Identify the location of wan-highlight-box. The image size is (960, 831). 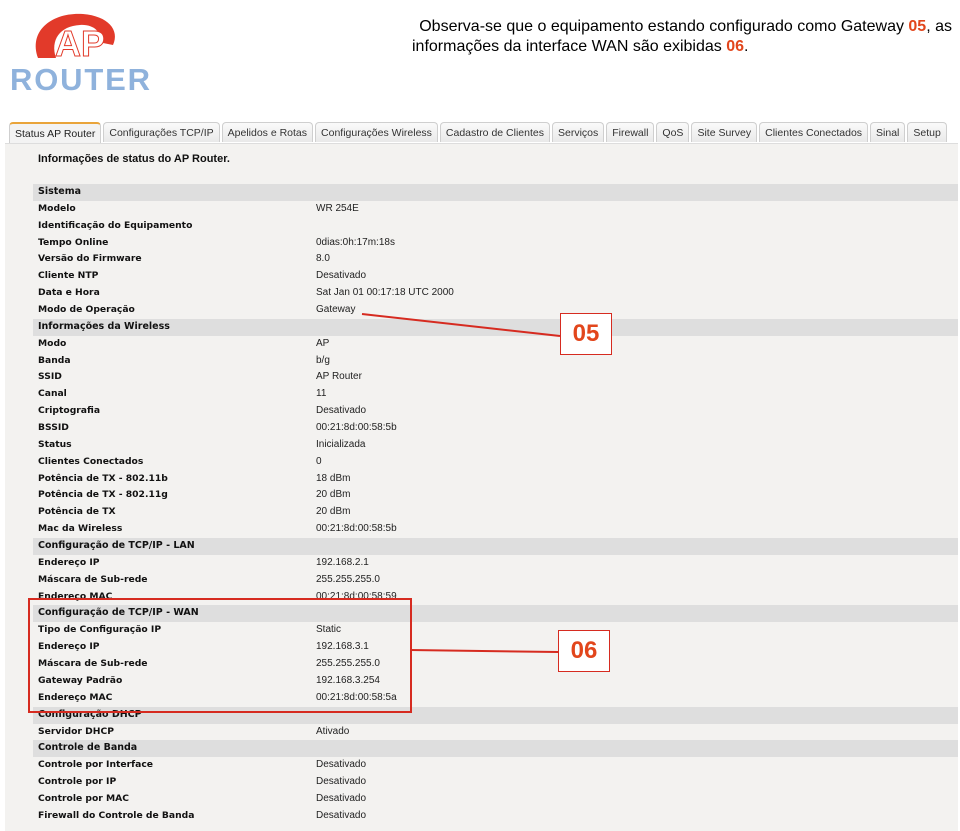
(220, 655).